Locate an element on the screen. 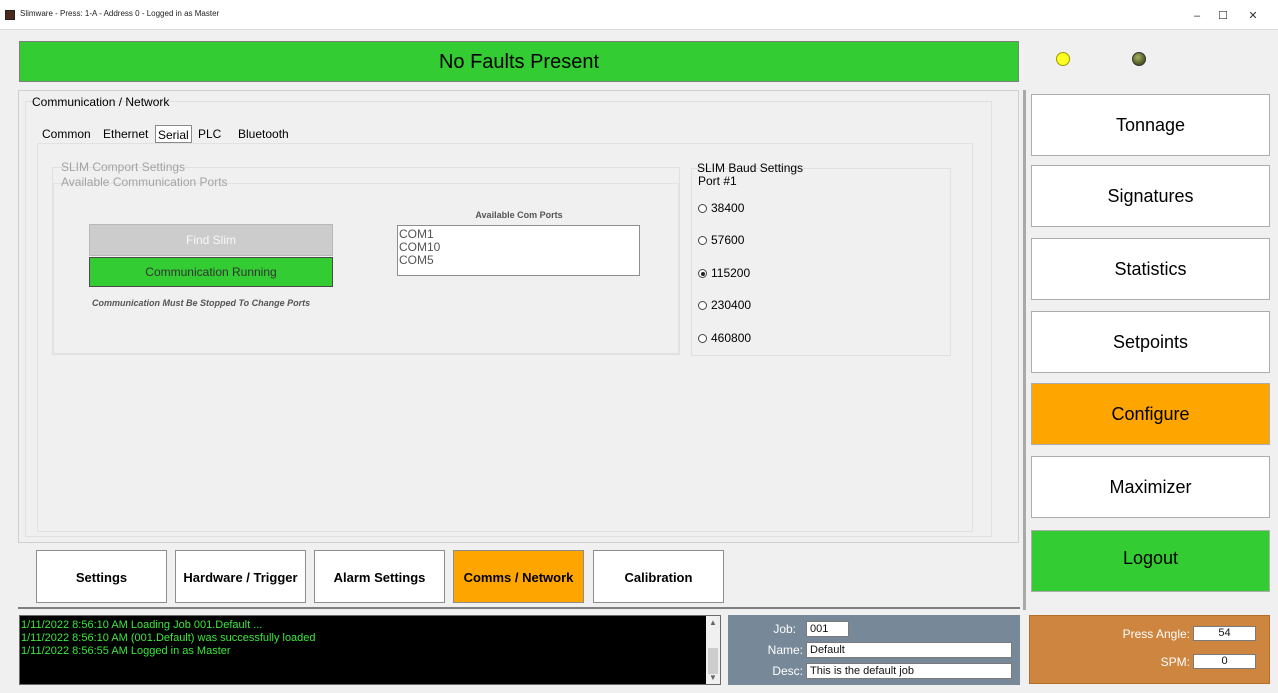 This screenshot has height=693, width=1278. baud-option-115200: 115200 is located at coordinates (724, 273).